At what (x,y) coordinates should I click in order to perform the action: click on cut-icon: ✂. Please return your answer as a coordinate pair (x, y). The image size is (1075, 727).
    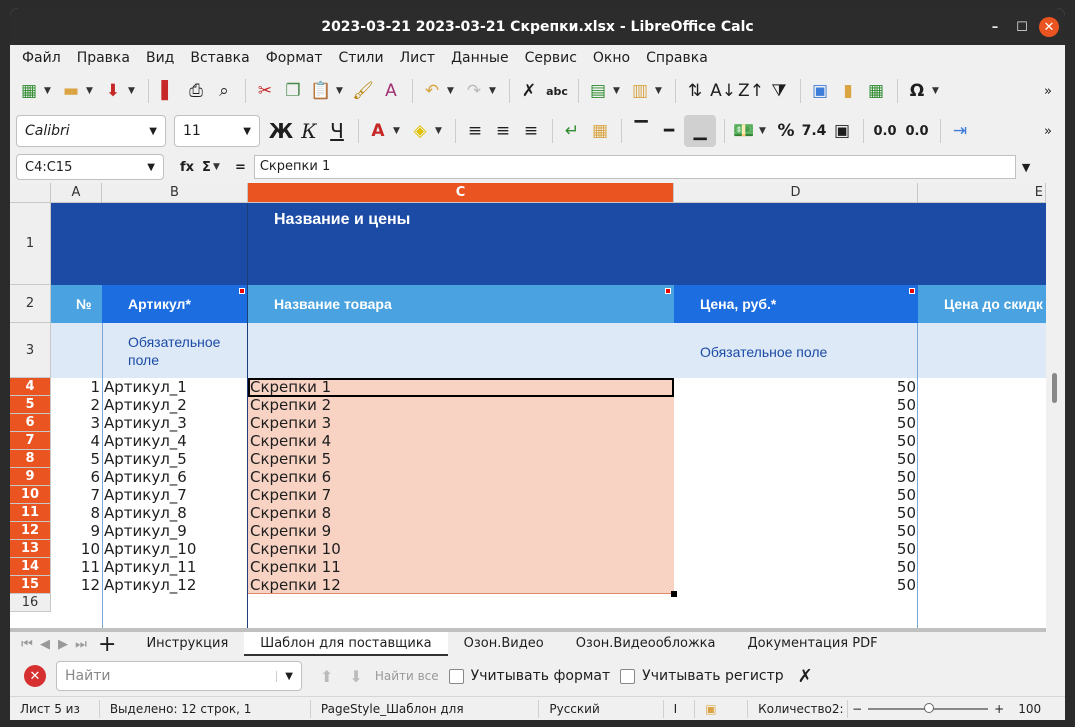
    Looking at the image, I should click on (265, 91).